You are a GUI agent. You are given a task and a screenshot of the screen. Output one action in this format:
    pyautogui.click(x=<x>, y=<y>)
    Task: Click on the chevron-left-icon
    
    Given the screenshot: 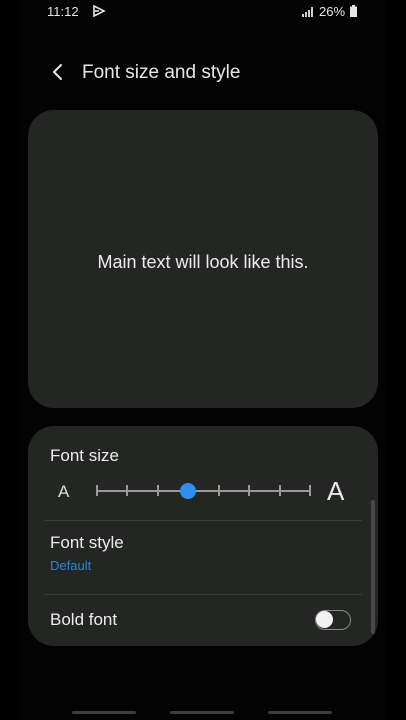 What is the action you would take?
    pyautogui.click(x=58, y=72)
    